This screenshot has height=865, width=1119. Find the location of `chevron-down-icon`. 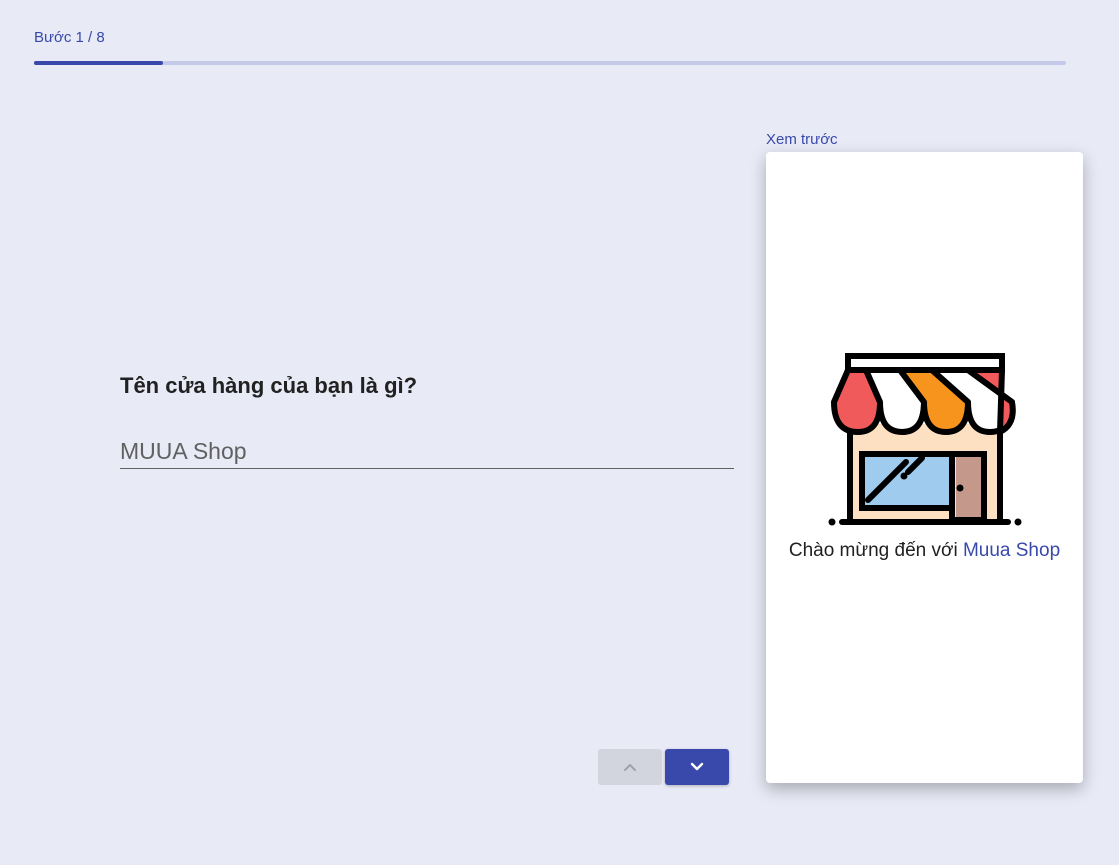

chevron-down-icon is located at coordinates (697, 766).